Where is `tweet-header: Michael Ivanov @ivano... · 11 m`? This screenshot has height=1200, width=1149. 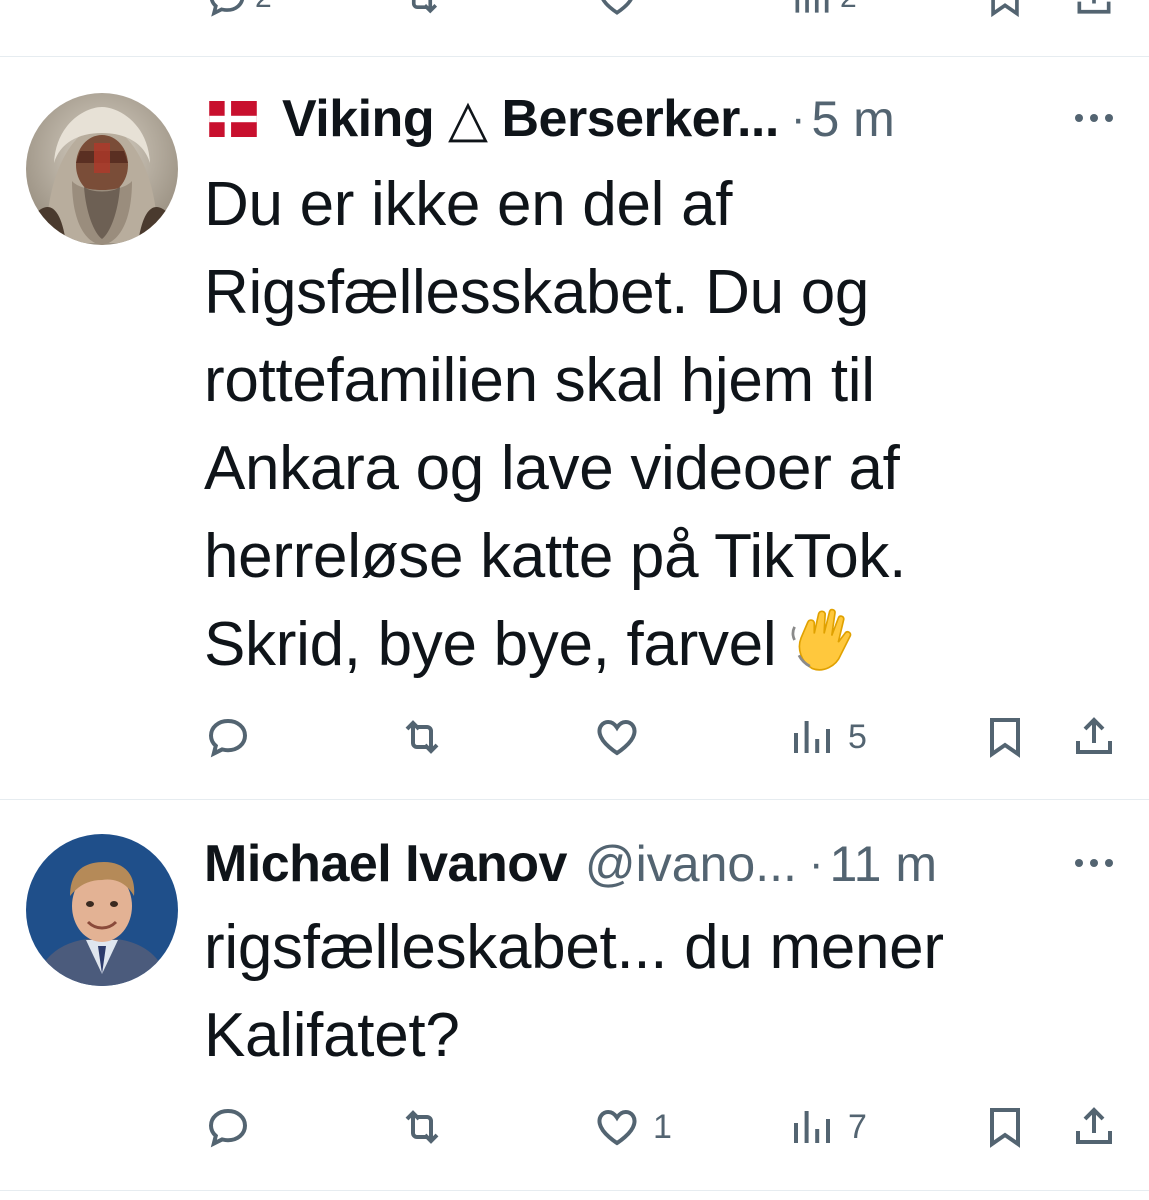
tweet-header: Michael Ivanov @ivano... · 11 m is located at coordinates (676, 864).